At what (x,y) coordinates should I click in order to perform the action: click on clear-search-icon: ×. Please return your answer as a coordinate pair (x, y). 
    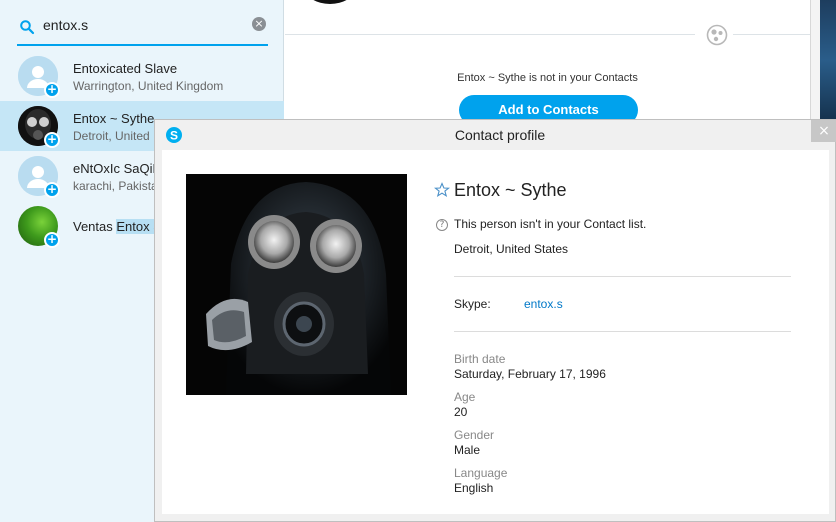
    Looking at the image, I should click on (259, 24).